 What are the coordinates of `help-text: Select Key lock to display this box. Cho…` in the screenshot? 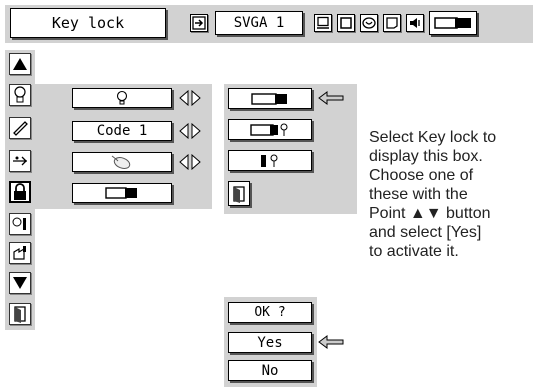 It's located at (433, 194).